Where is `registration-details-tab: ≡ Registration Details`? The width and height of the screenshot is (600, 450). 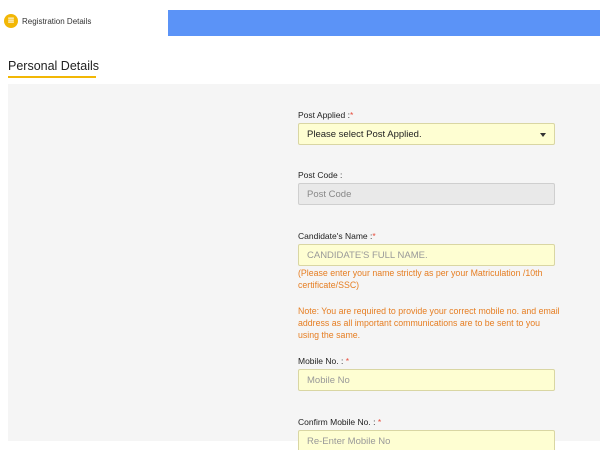 registration-details-tab: ≡ Registration Details is located at coordinates (47, 21).